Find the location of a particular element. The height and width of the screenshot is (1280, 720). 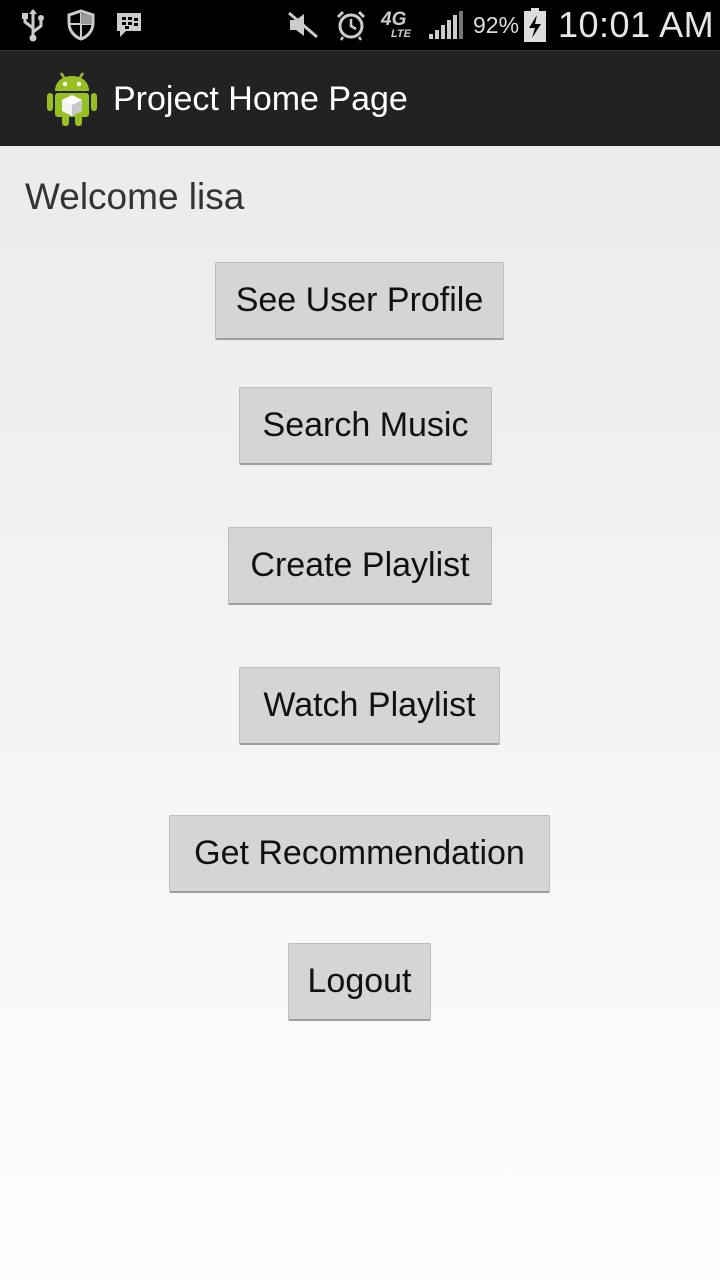

network-sub-label: LTE is located at coordinates (401, 33).